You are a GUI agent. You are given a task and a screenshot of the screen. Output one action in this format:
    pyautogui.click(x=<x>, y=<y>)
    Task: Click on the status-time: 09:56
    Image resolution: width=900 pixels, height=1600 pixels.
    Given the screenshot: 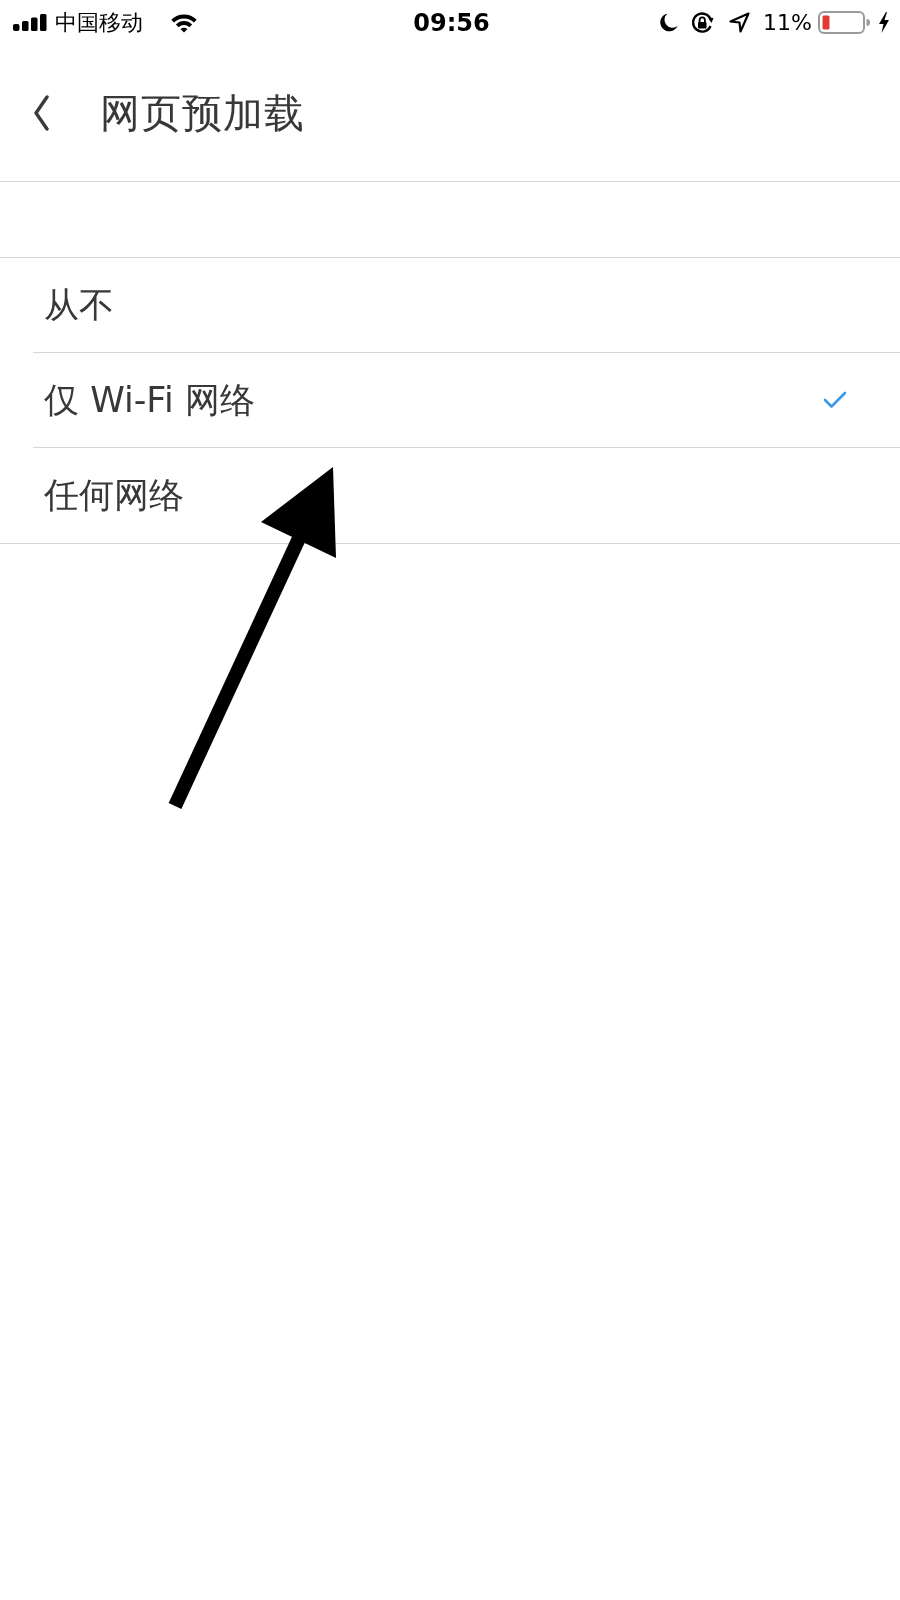 What is the action you would take?
    pyautogui.click(x=451, y=22)
    